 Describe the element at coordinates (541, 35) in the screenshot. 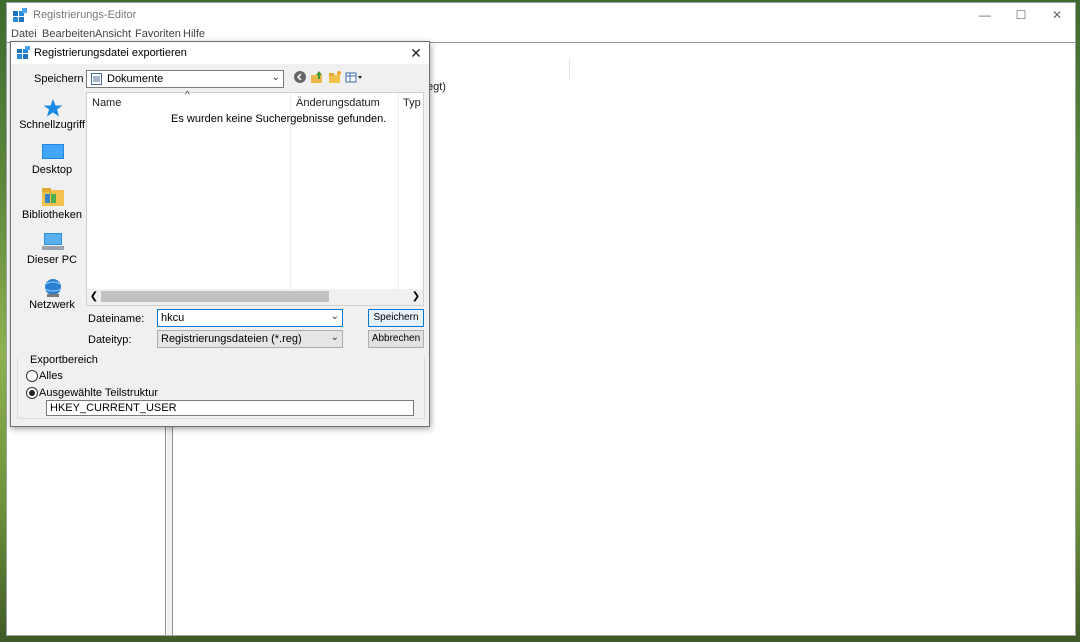

I see `menu-bar: Datei Bearbeiten Ansicht Favoriten Hilfe` at that location.